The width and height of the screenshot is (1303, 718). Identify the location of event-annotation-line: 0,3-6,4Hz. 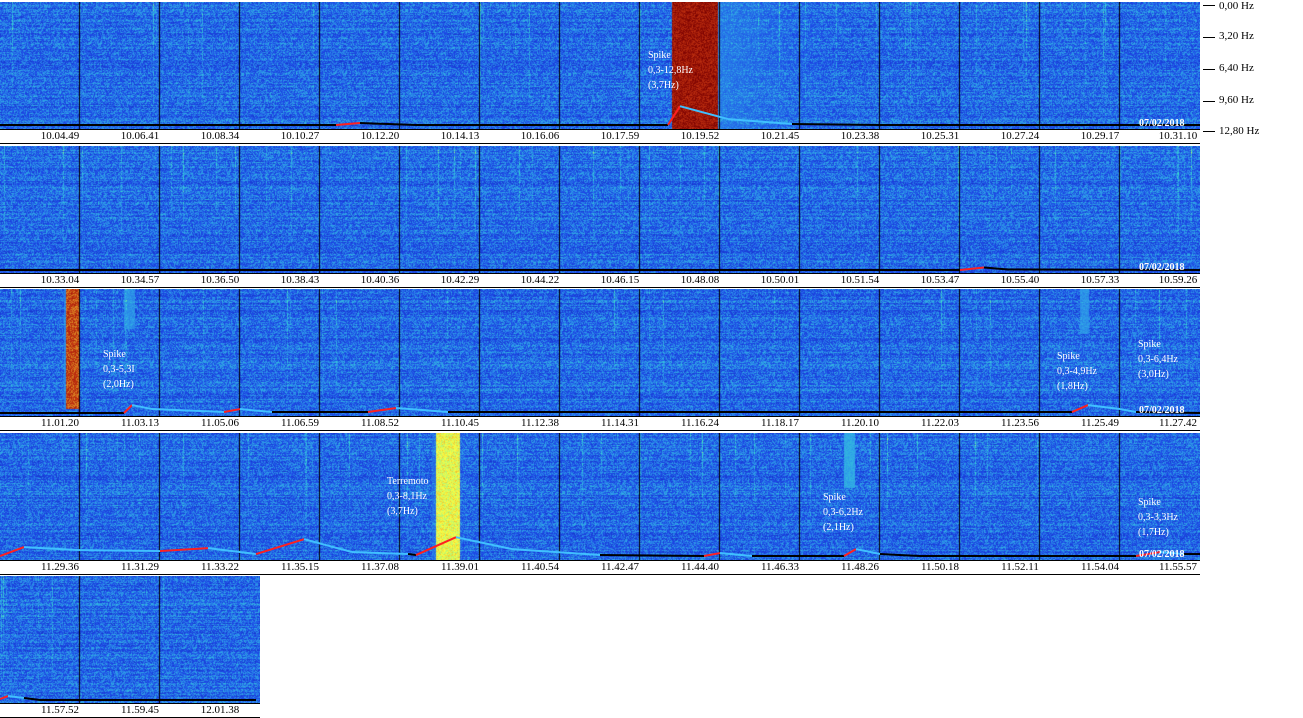
(1158, 359).